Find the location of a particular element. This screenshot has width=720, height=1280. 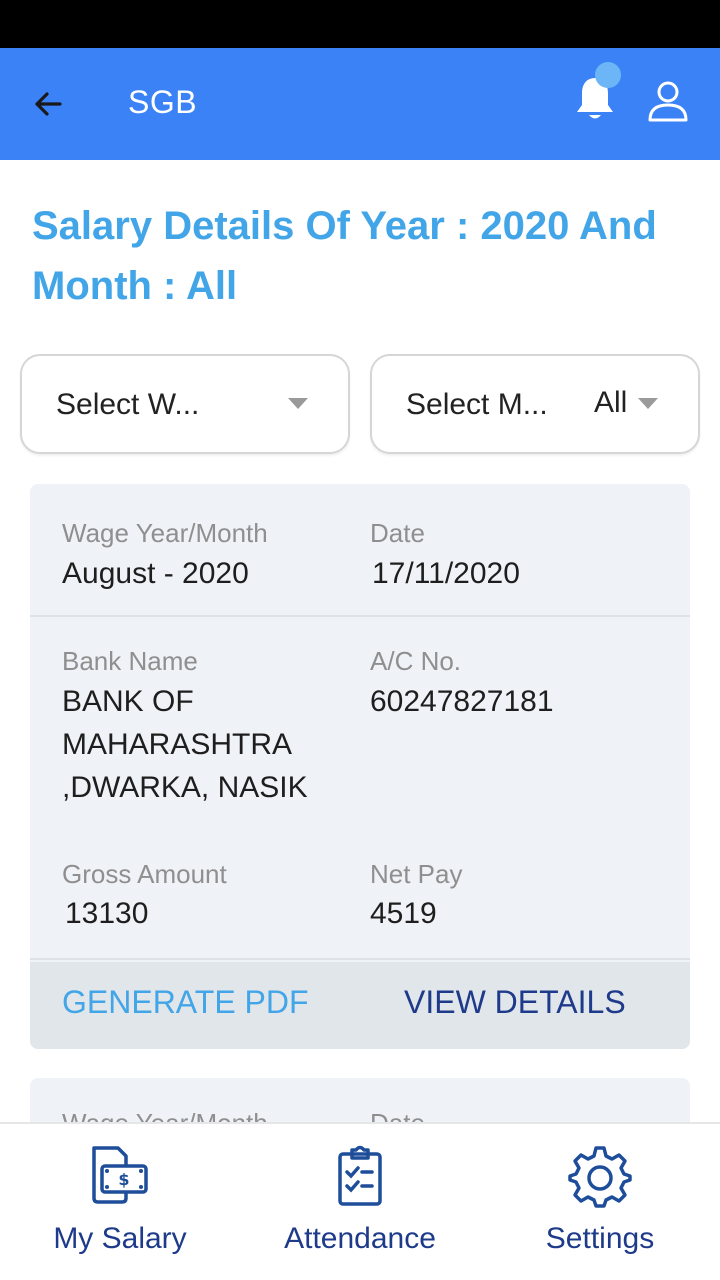

app-title: SGB is located at coordinates (163, 102).